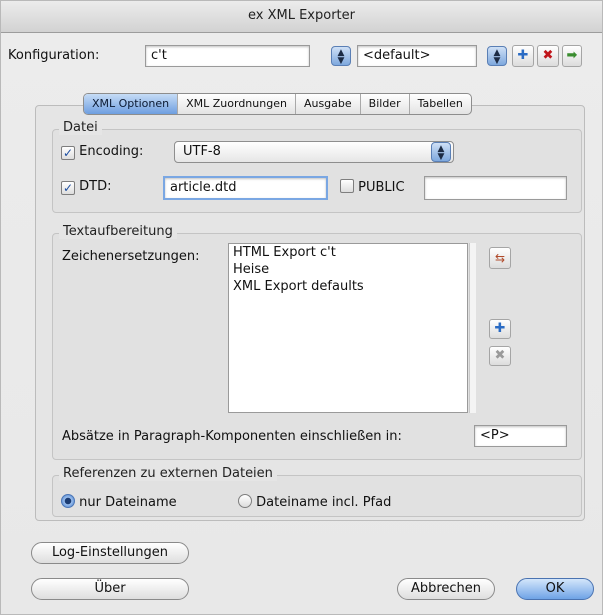 Image resolution: width=603 pixels, height=615 pixels. I want to click on datei-group-label: Datei, so click(80, 127).